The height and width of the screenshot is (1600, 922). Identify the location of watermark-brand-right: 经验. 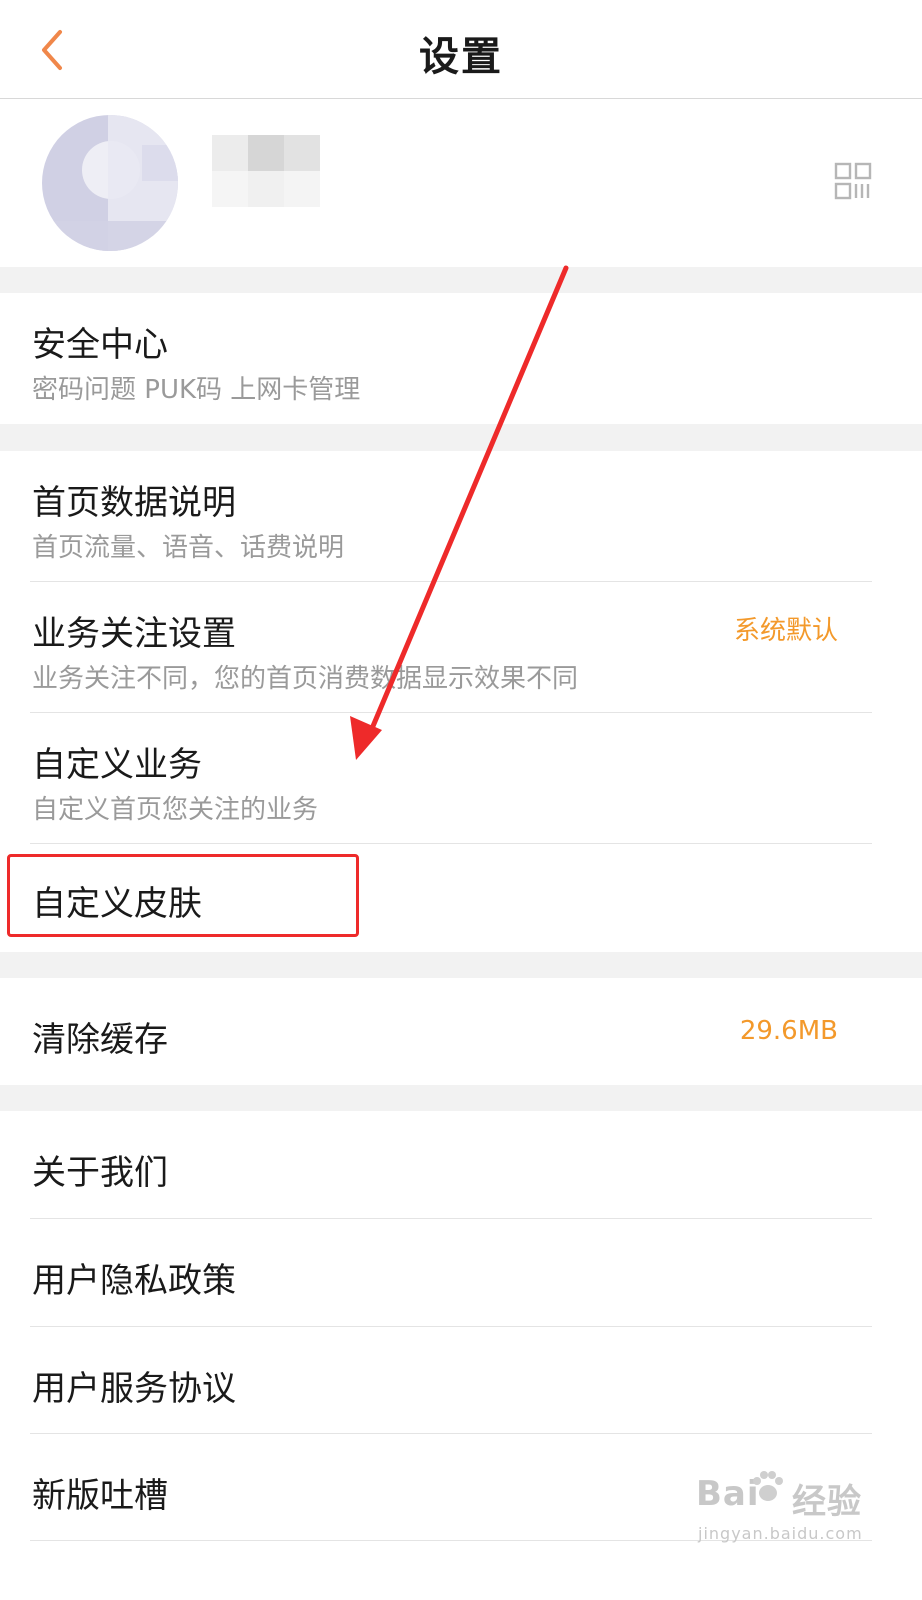
(827, 1502).